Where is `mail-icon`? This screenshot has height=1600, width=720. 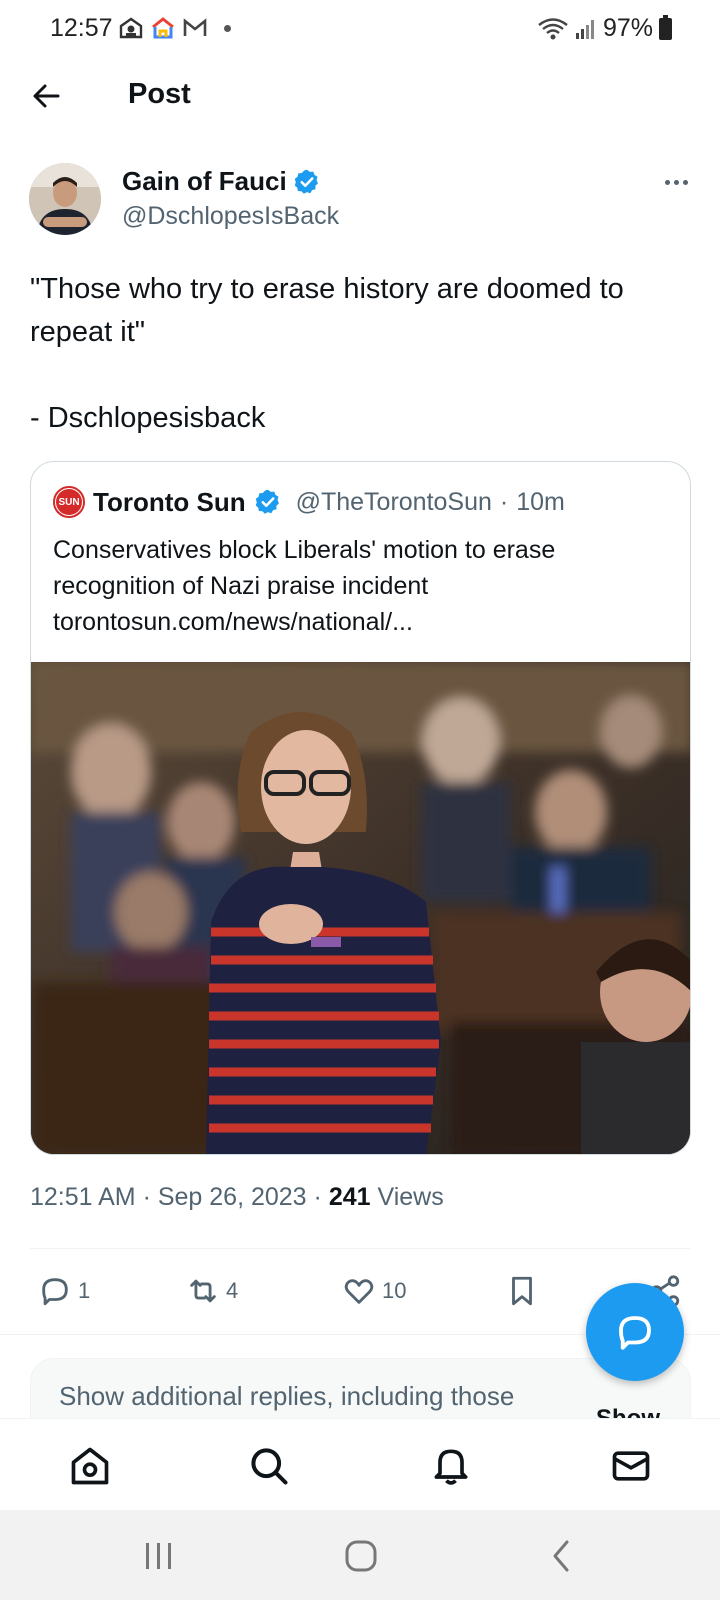 mail-icon is located at coordinates (631, 1466).